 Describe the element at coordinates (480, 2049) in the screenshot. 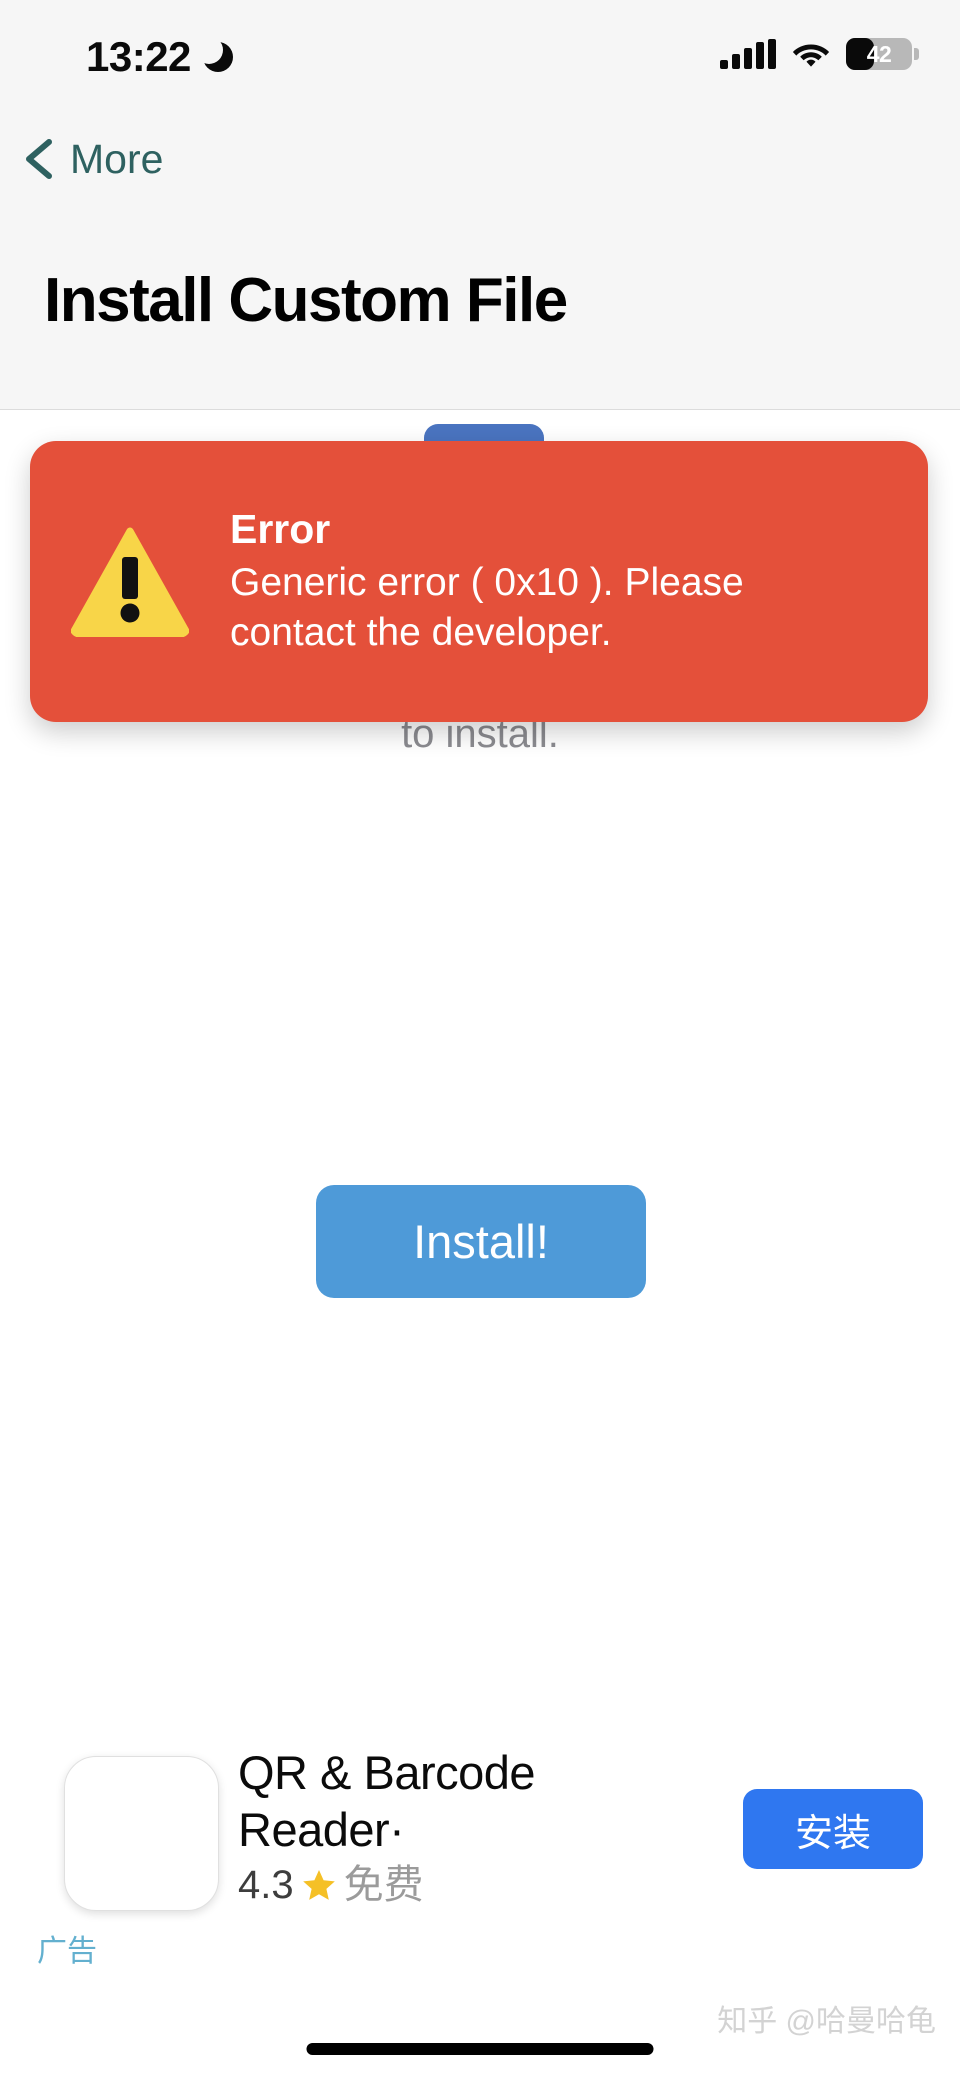

I see `home-indicator` at that location.